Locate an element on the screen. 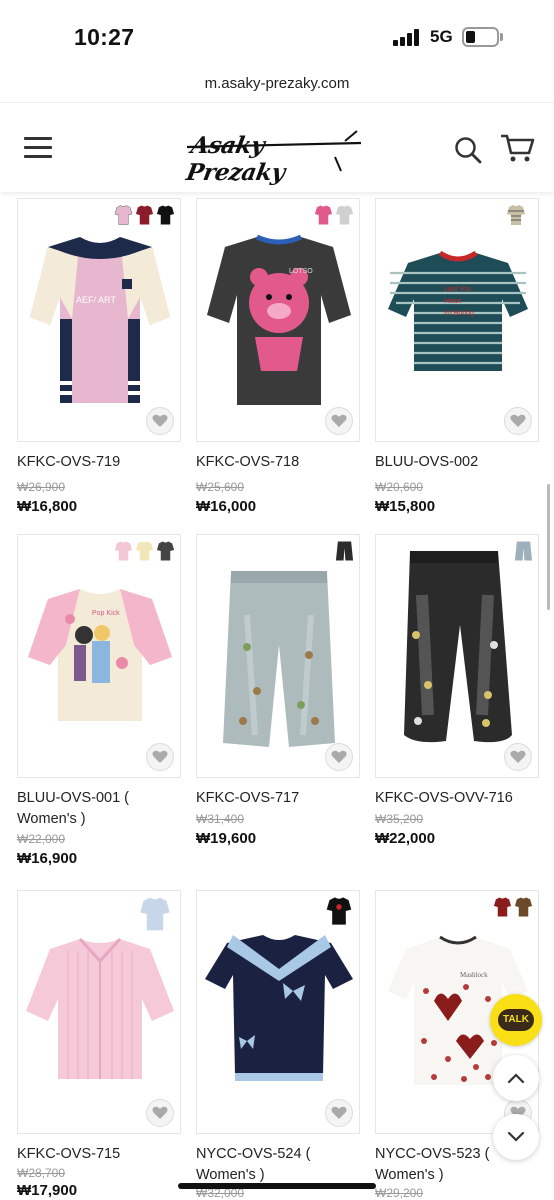 This screenshot has height=1200, width=554. scroll-up-button is located at coordinates (516, 1078).